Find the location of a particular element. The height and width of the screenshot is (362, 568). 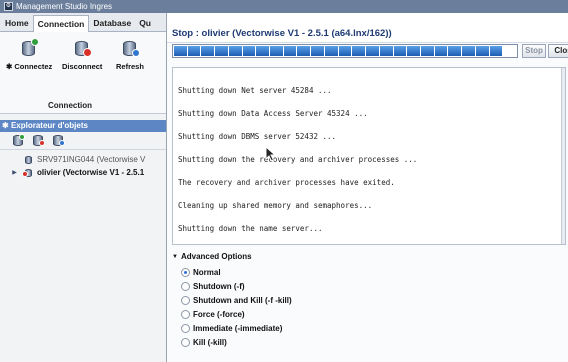

explorer-title: Explorateur d'objets is located at coordinates (49, 125).